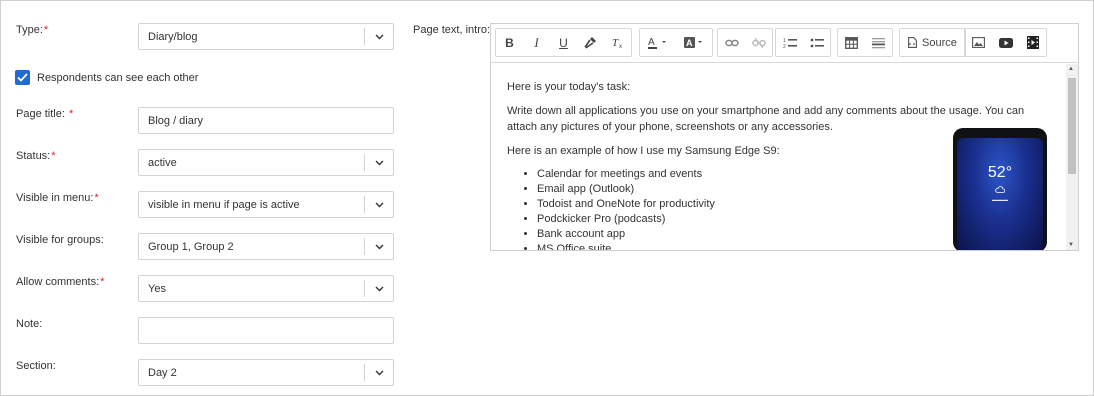 This screenshot has width=1094, height=396. What do you see at coordinates (939, 42) in the screenshot?
I see `source-label: Source` at bounding box center [939, 42].